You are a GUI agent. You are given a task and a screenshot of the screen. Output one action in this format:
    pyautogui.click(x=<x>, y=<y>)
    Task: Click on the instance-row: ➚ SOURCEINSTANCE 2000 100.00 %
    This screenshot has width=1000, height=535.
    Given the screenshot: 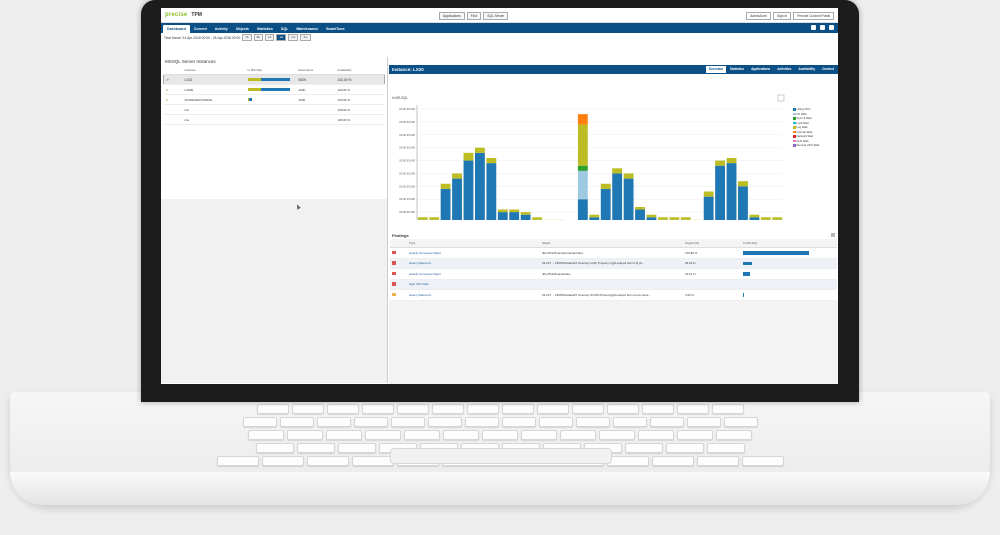 What is the action you would take?
    pyautogui.click(x=274, y=99)
    